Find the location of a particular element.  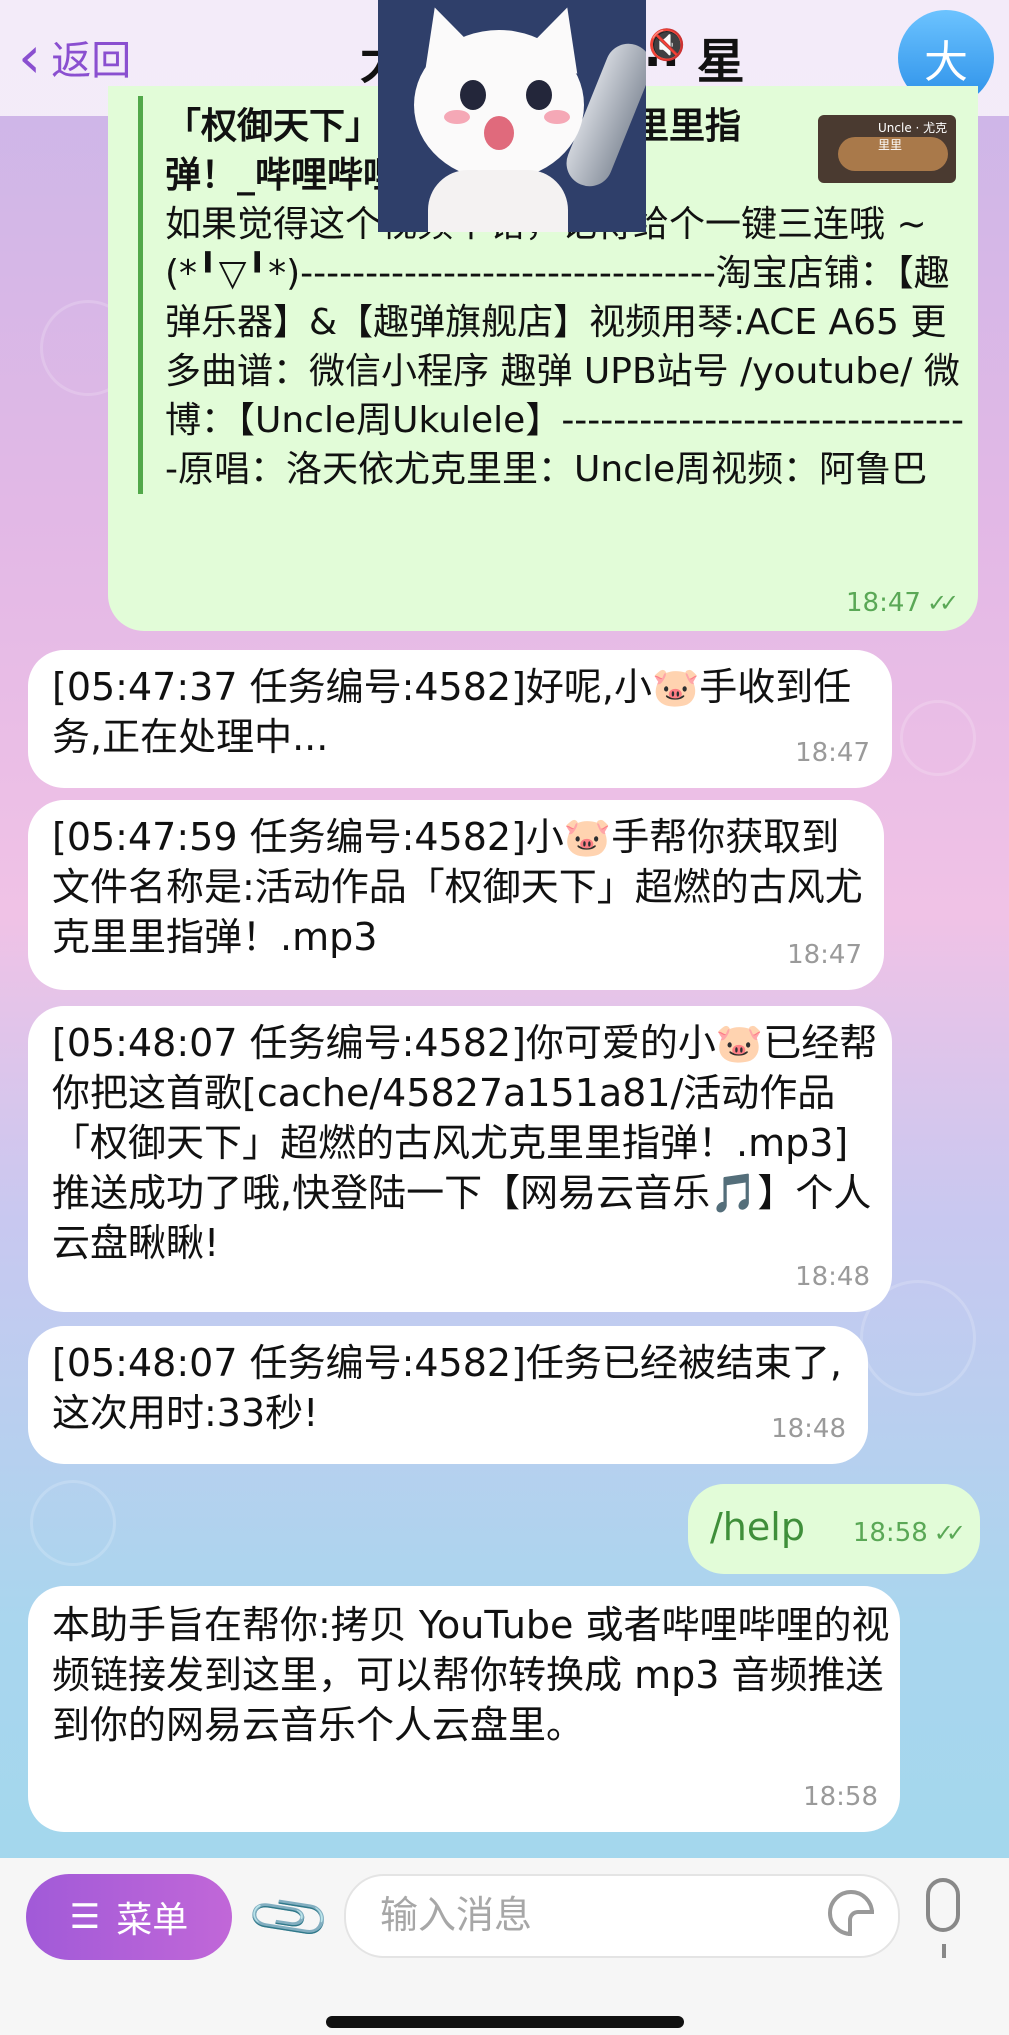

mute-icon: 🔇 is located at coordinates (667, 45).